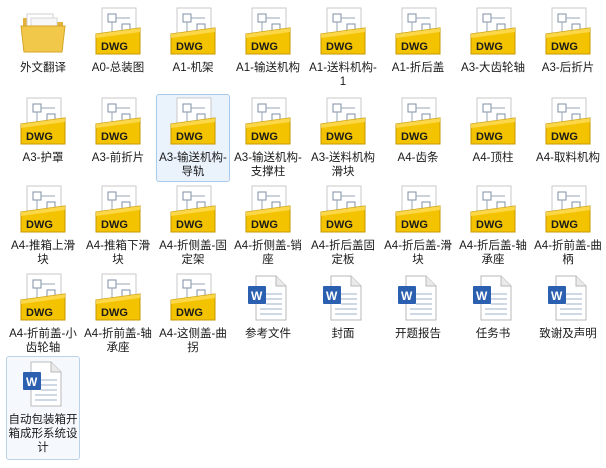 This screenshot has width=606, height=468. I want to click on file-name-label: A4-取料机构, so click(568, 158).